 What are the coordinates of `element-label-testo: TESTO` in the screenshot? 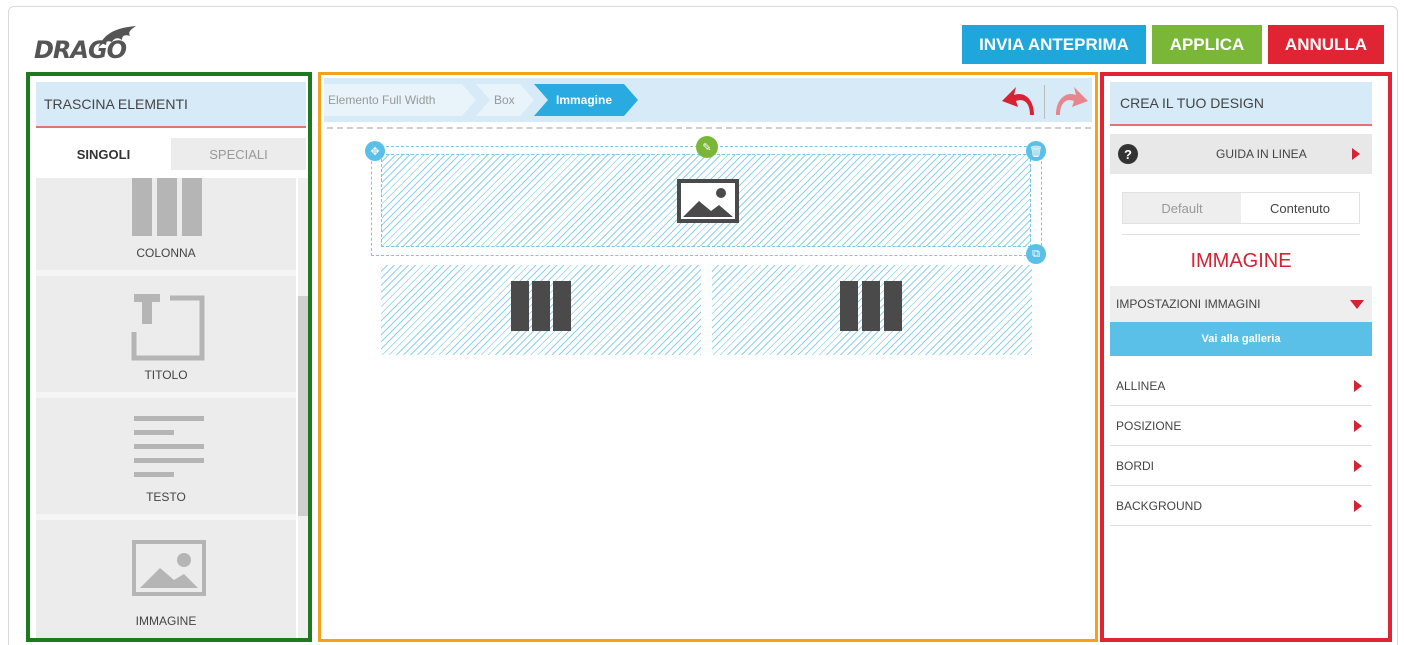 It's located at (166, 497).